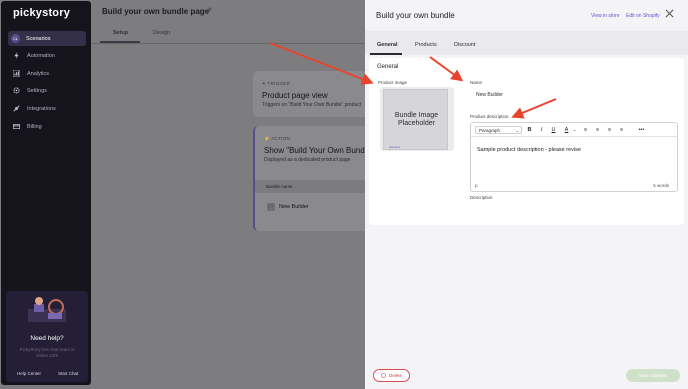  I want to click on support-illustration, so click(47, 309).